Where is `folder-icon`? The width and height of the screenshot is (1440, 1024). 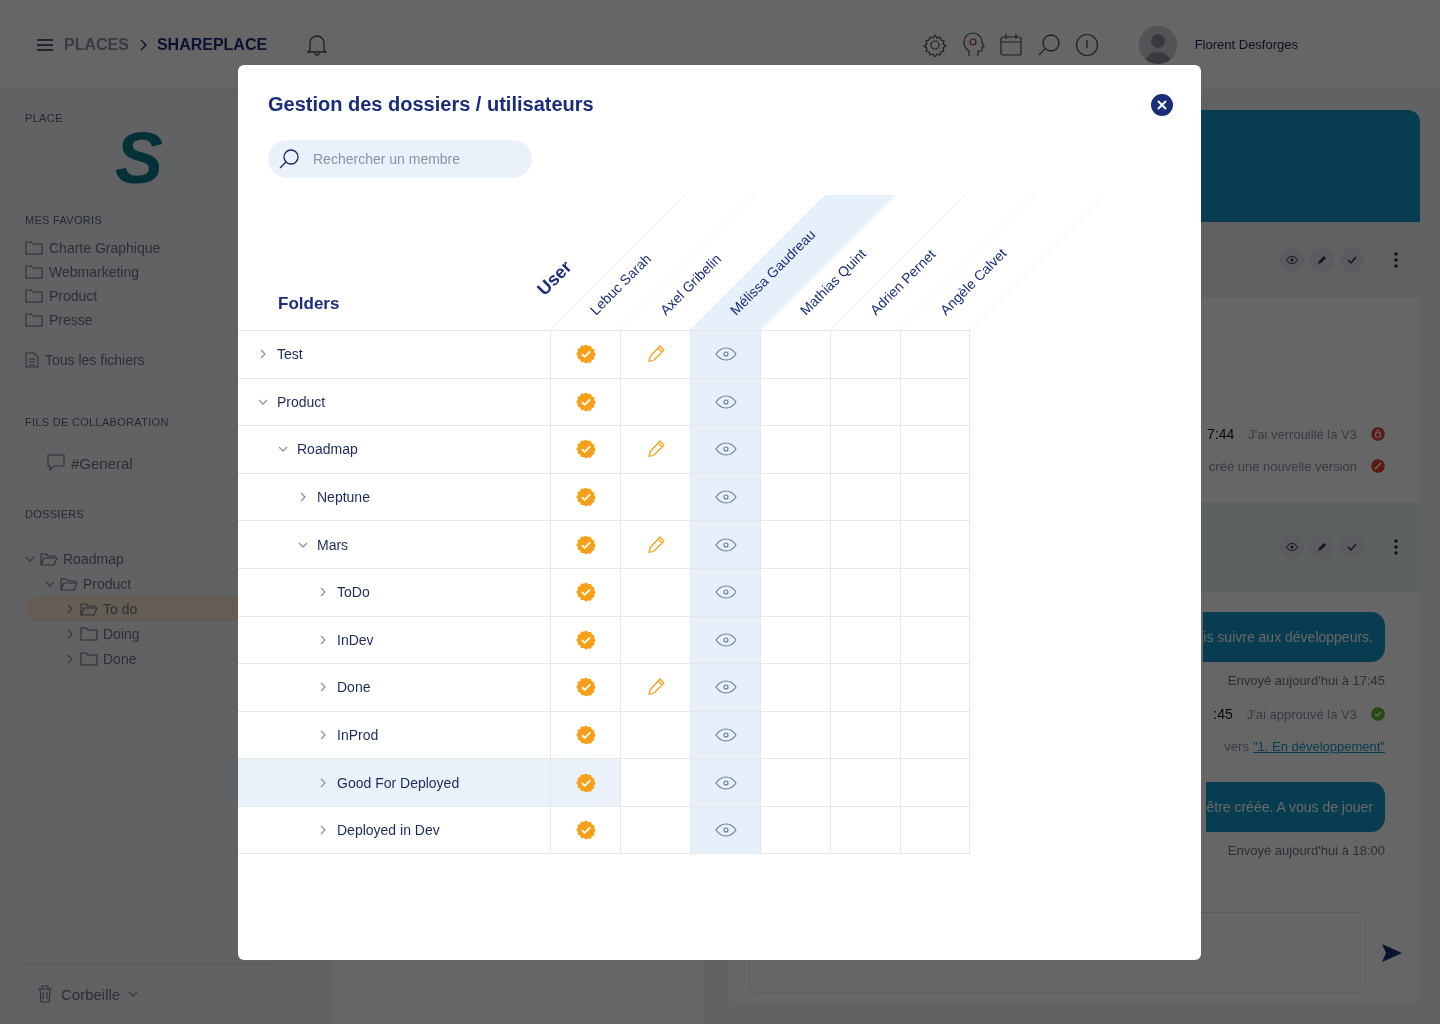
folder-icon is located at coordinates (34, 320).